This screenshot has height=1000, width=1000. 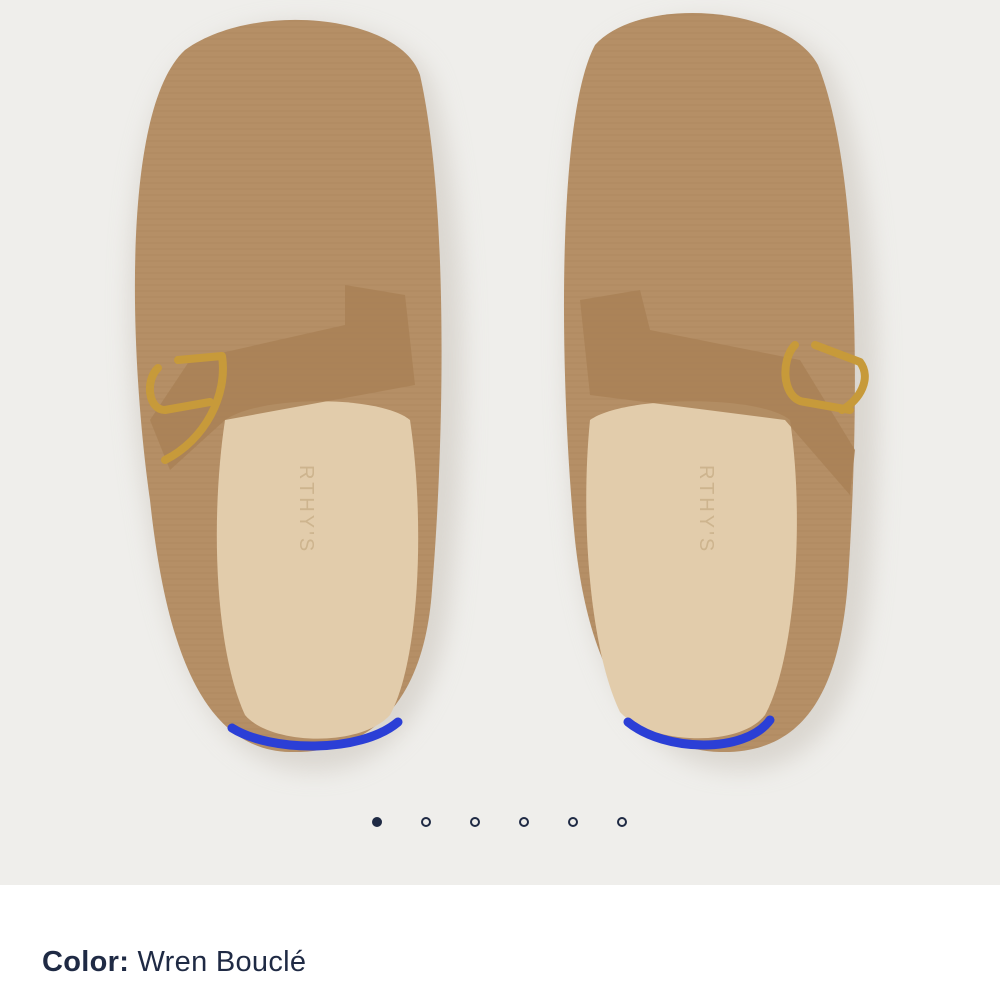 I want to click on carousel-pagination, so click(x=500, y=824).